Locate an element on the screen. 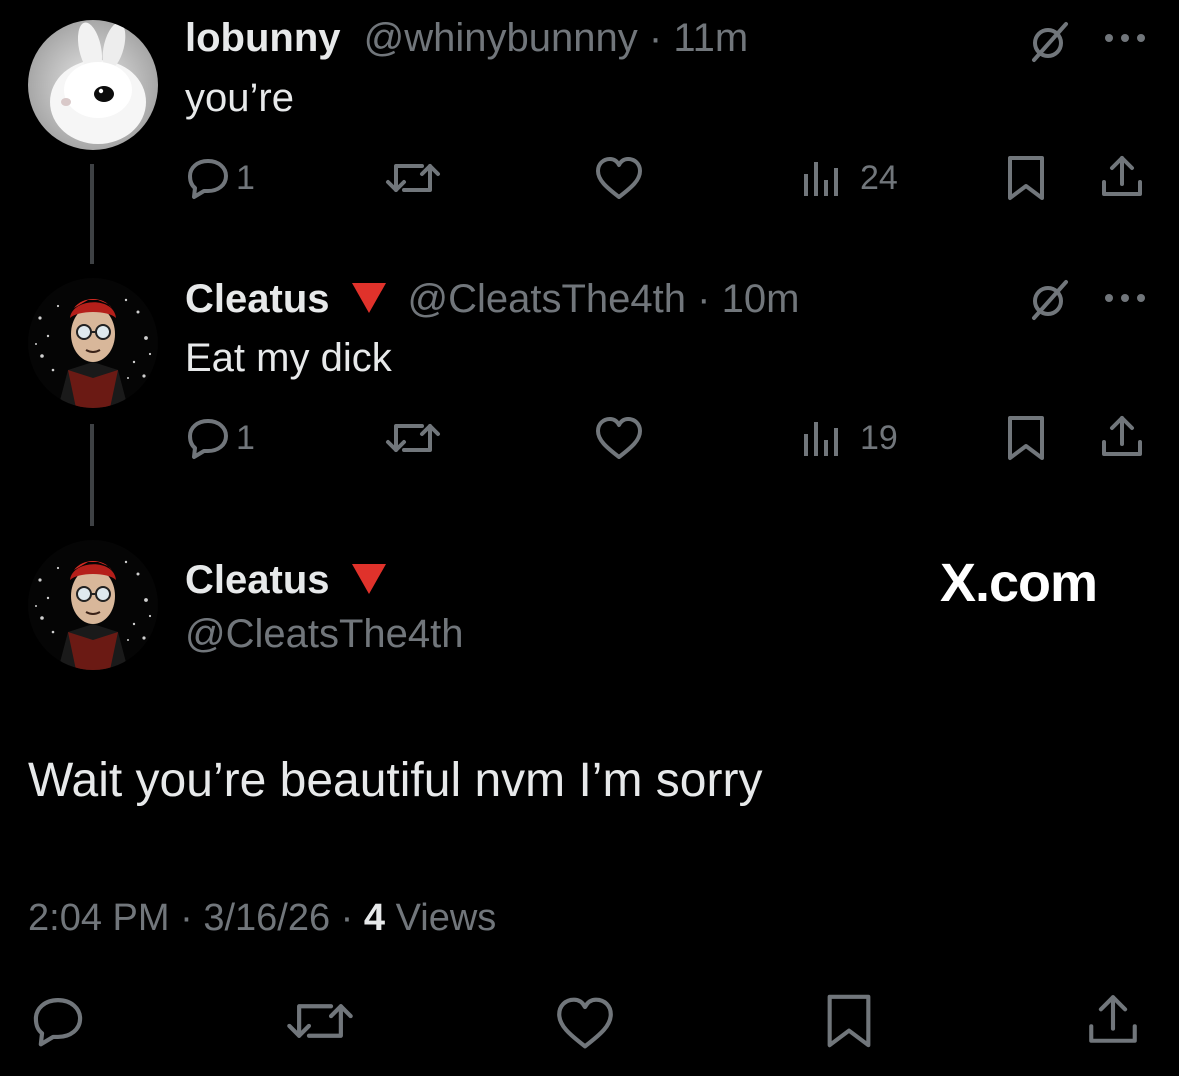  views-count: 24 is located at coordinates (879, 177).